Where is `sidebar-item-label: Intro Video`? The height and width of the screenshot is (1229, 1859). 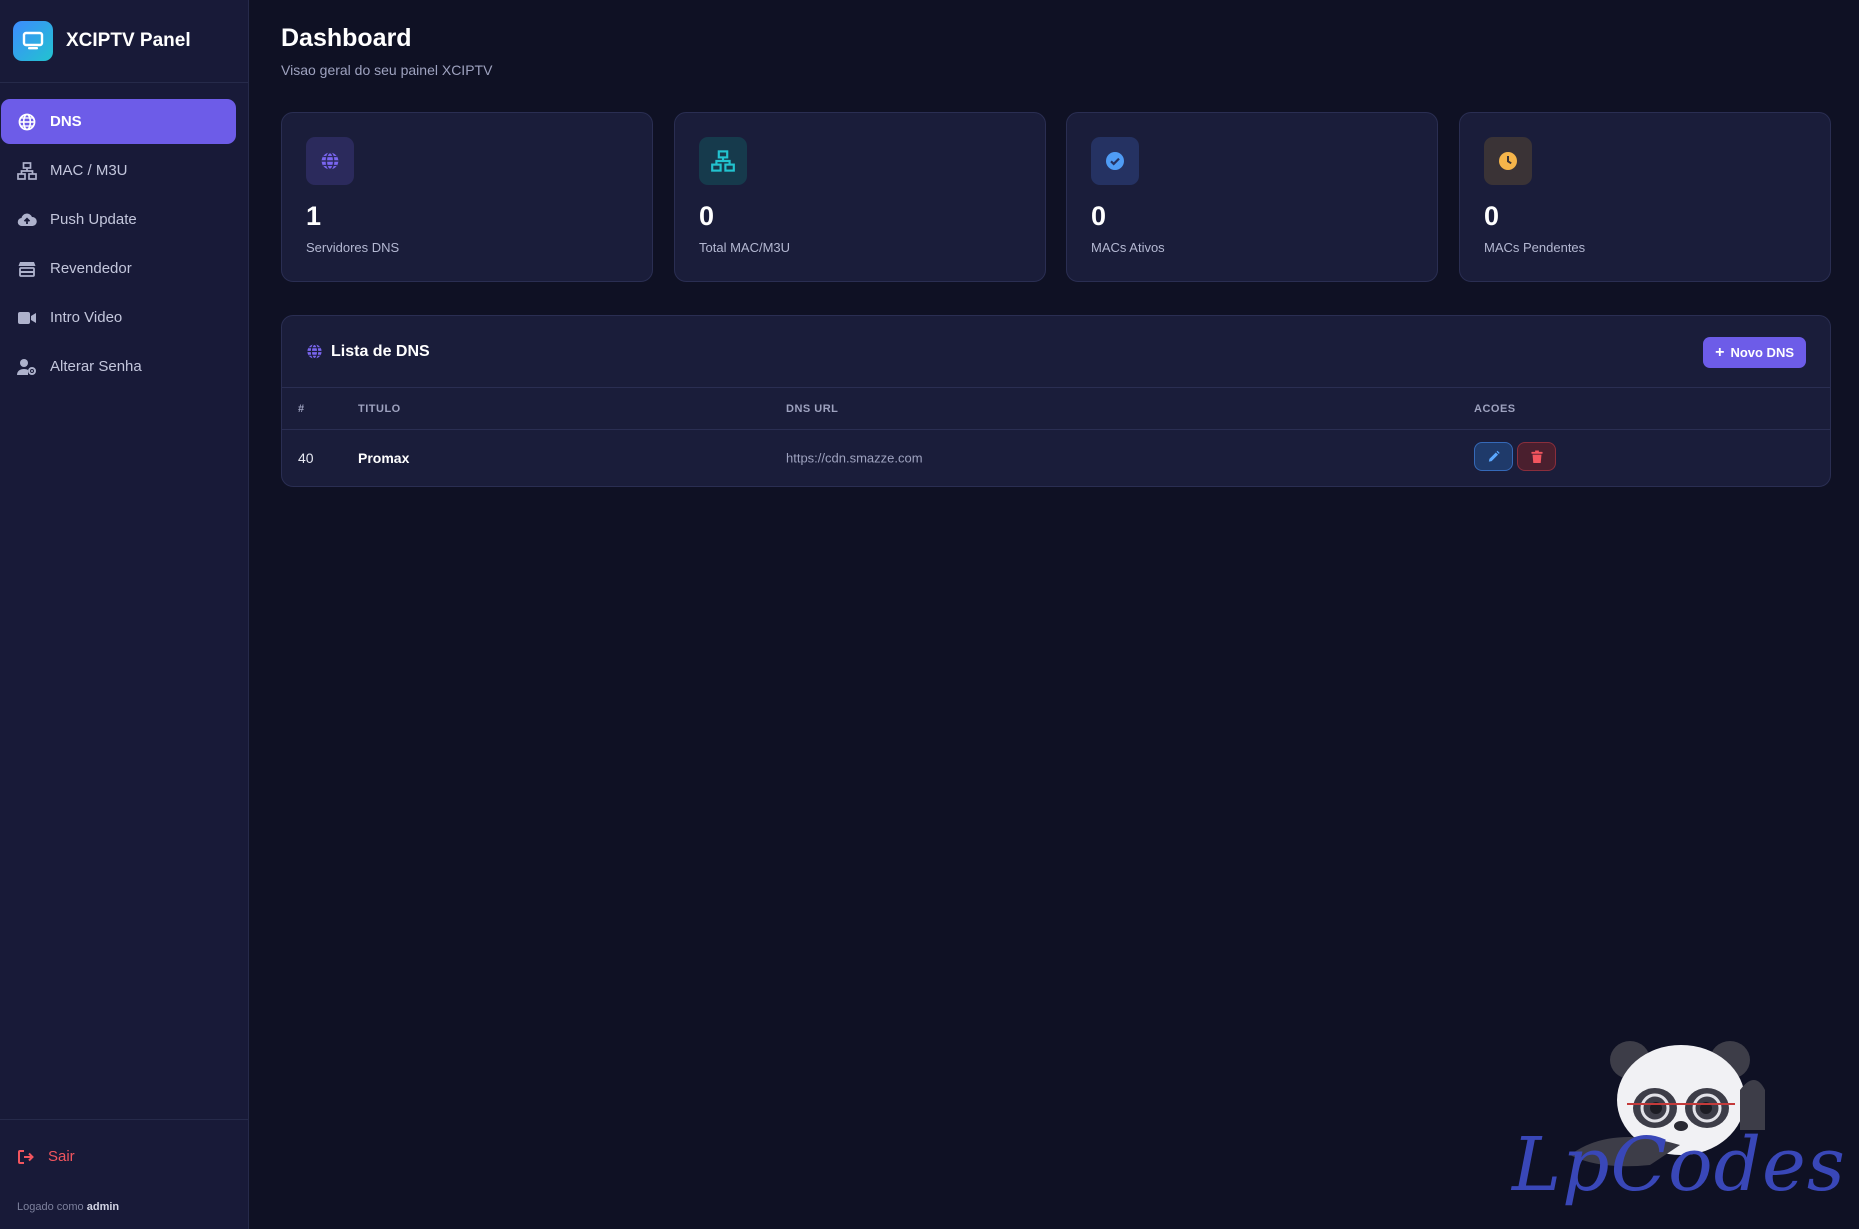
sidebar-item-label: Intro Video is located at coordinates (86, 317).